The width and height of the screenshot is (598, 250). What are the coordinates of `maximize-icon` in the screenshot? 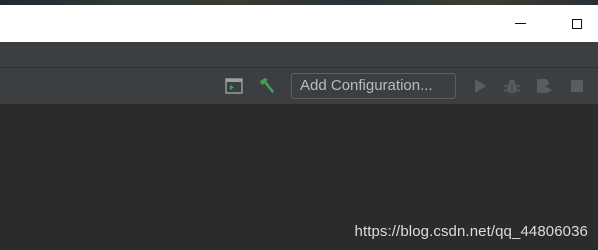 It's located at (577, 24).